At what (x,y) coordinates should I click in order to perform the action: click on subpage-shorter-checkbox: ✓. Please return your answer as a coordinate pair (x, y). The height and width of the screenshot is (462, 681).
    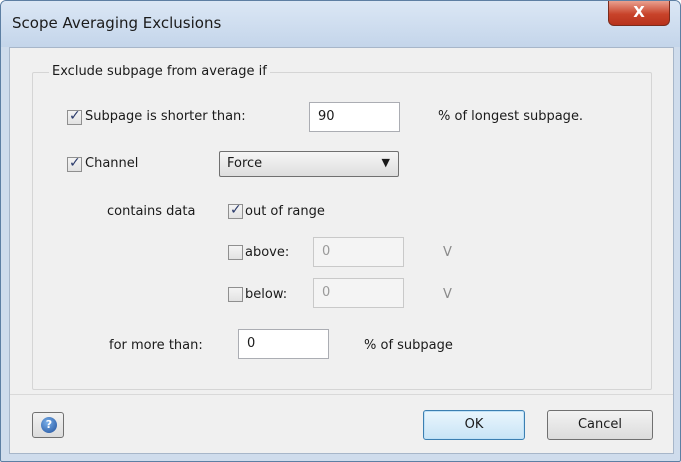
    Looking at the image, I should click on (74, 116).